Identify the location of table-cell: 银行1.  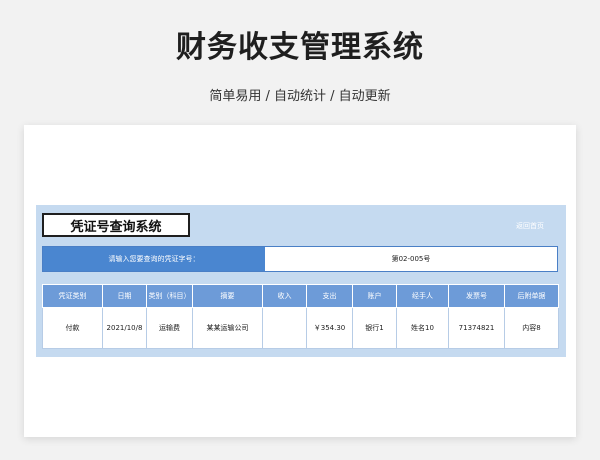
(374, 328).